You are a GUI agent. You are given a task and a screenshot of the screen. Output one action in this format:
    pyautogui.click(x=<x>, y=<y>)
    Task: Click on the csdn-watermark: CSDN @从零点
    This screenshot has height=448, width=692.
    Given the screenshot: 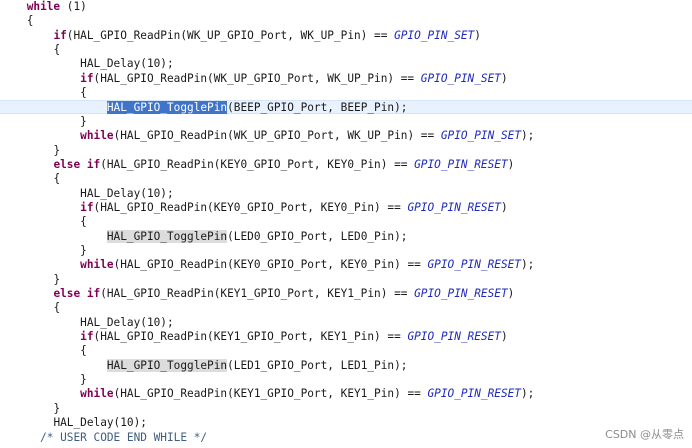 What is the action you would take?
    pyautogui.click(x=644, y=434)
    